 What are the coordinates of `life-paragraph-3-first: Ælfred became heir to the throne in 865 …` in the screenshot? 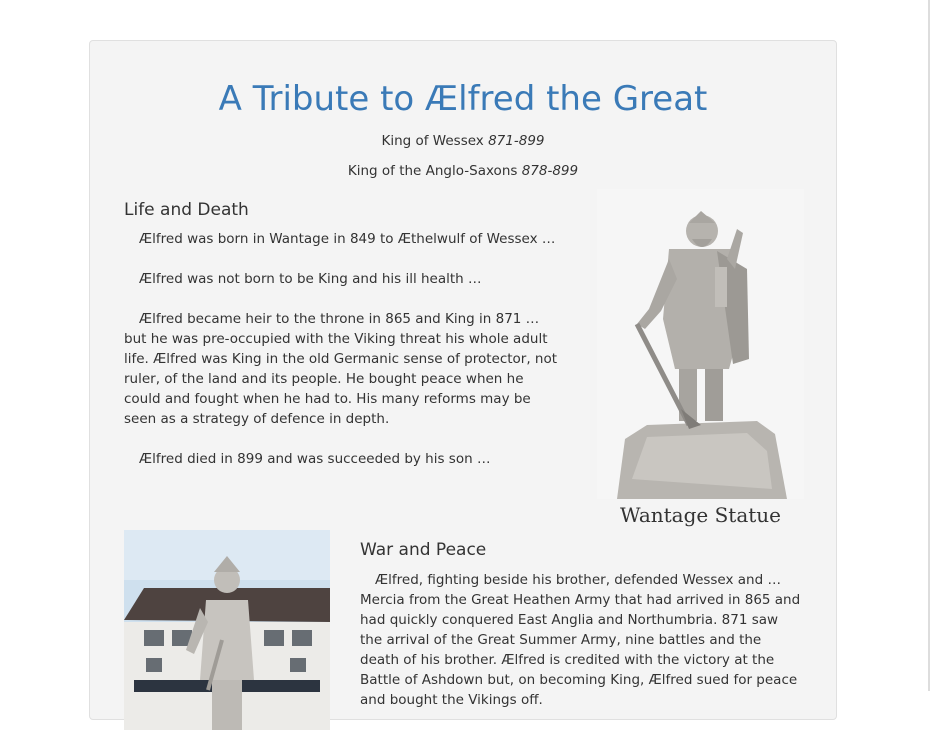 It's located at (339, 319).